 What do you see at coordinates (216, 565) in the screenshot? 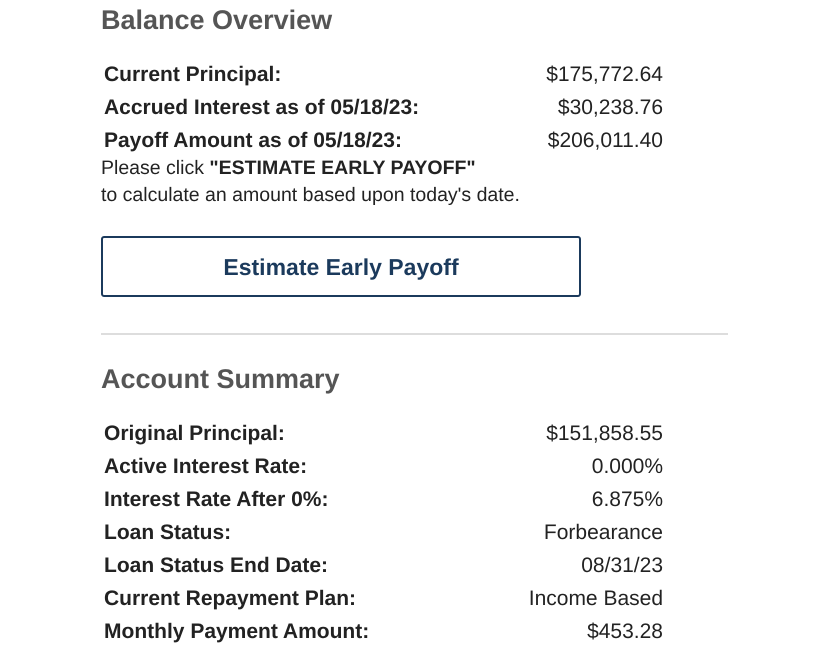
I see `field-label: Loan Status End Date:` at bounding box center [216, 565].